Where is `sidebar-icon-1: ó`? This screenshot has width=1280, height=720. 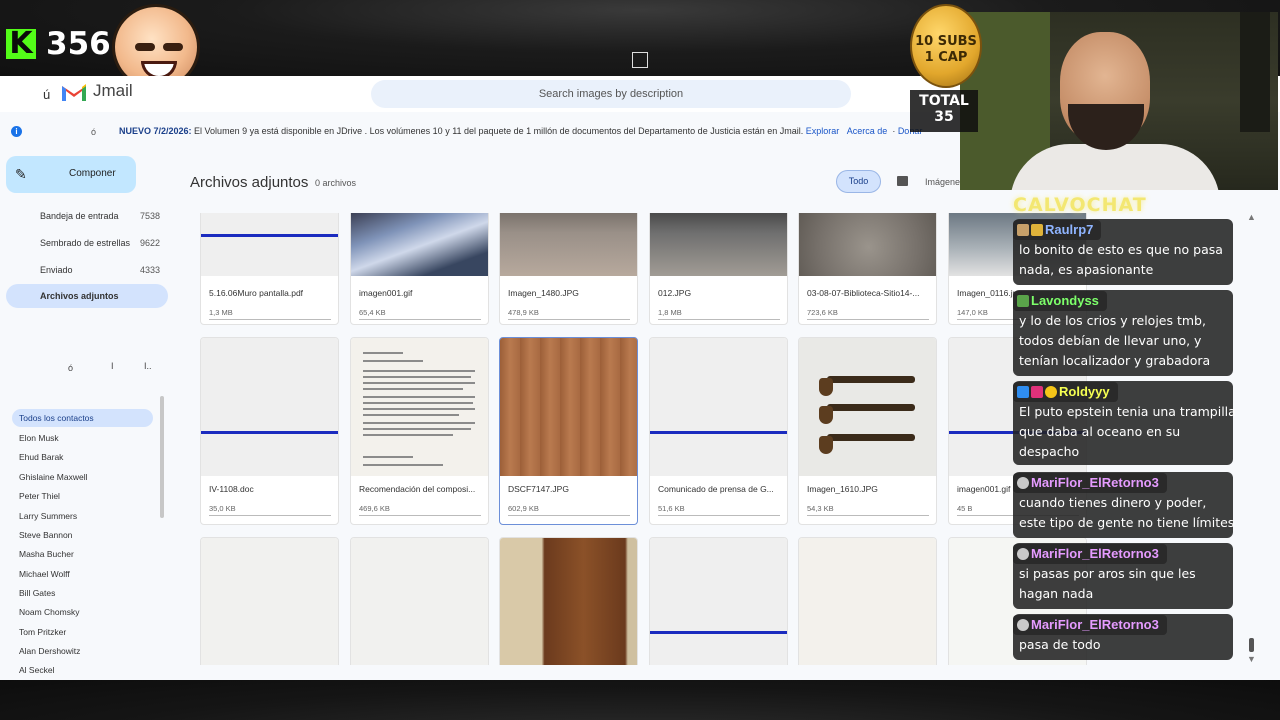 sidebar-icon-1: ó is located at coordinates (70, 368).